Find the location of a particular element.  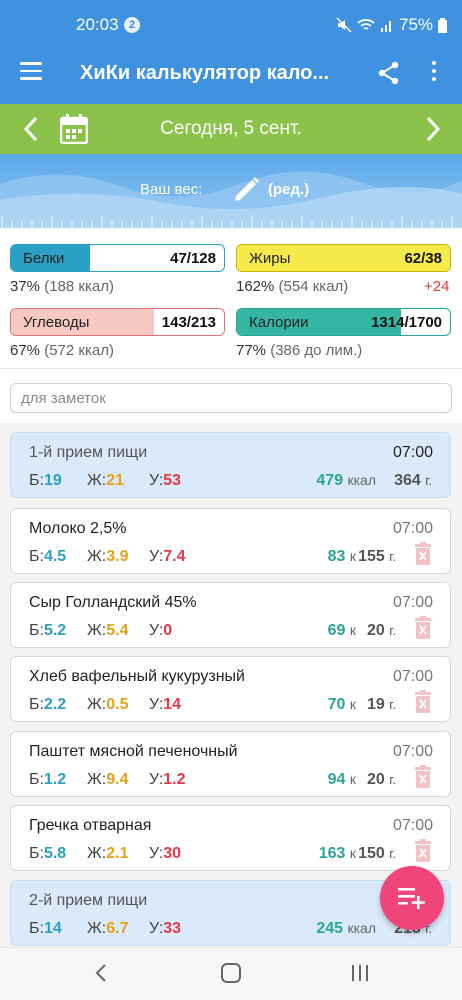

kcal-number: 69 is located at coordinates (336, 630).